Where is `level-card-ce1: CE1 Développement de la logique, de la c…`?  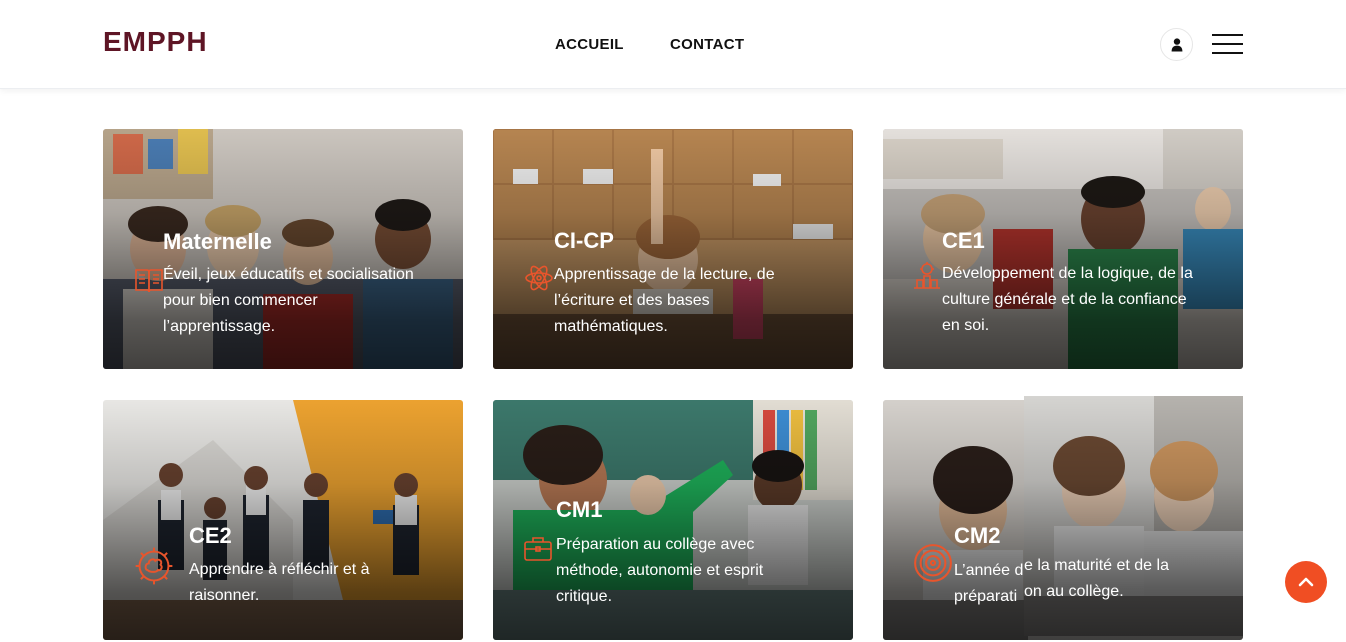 level-card-ce1: CE1 Développement de la logique, de la c… is located at coordinates (1063, 249).